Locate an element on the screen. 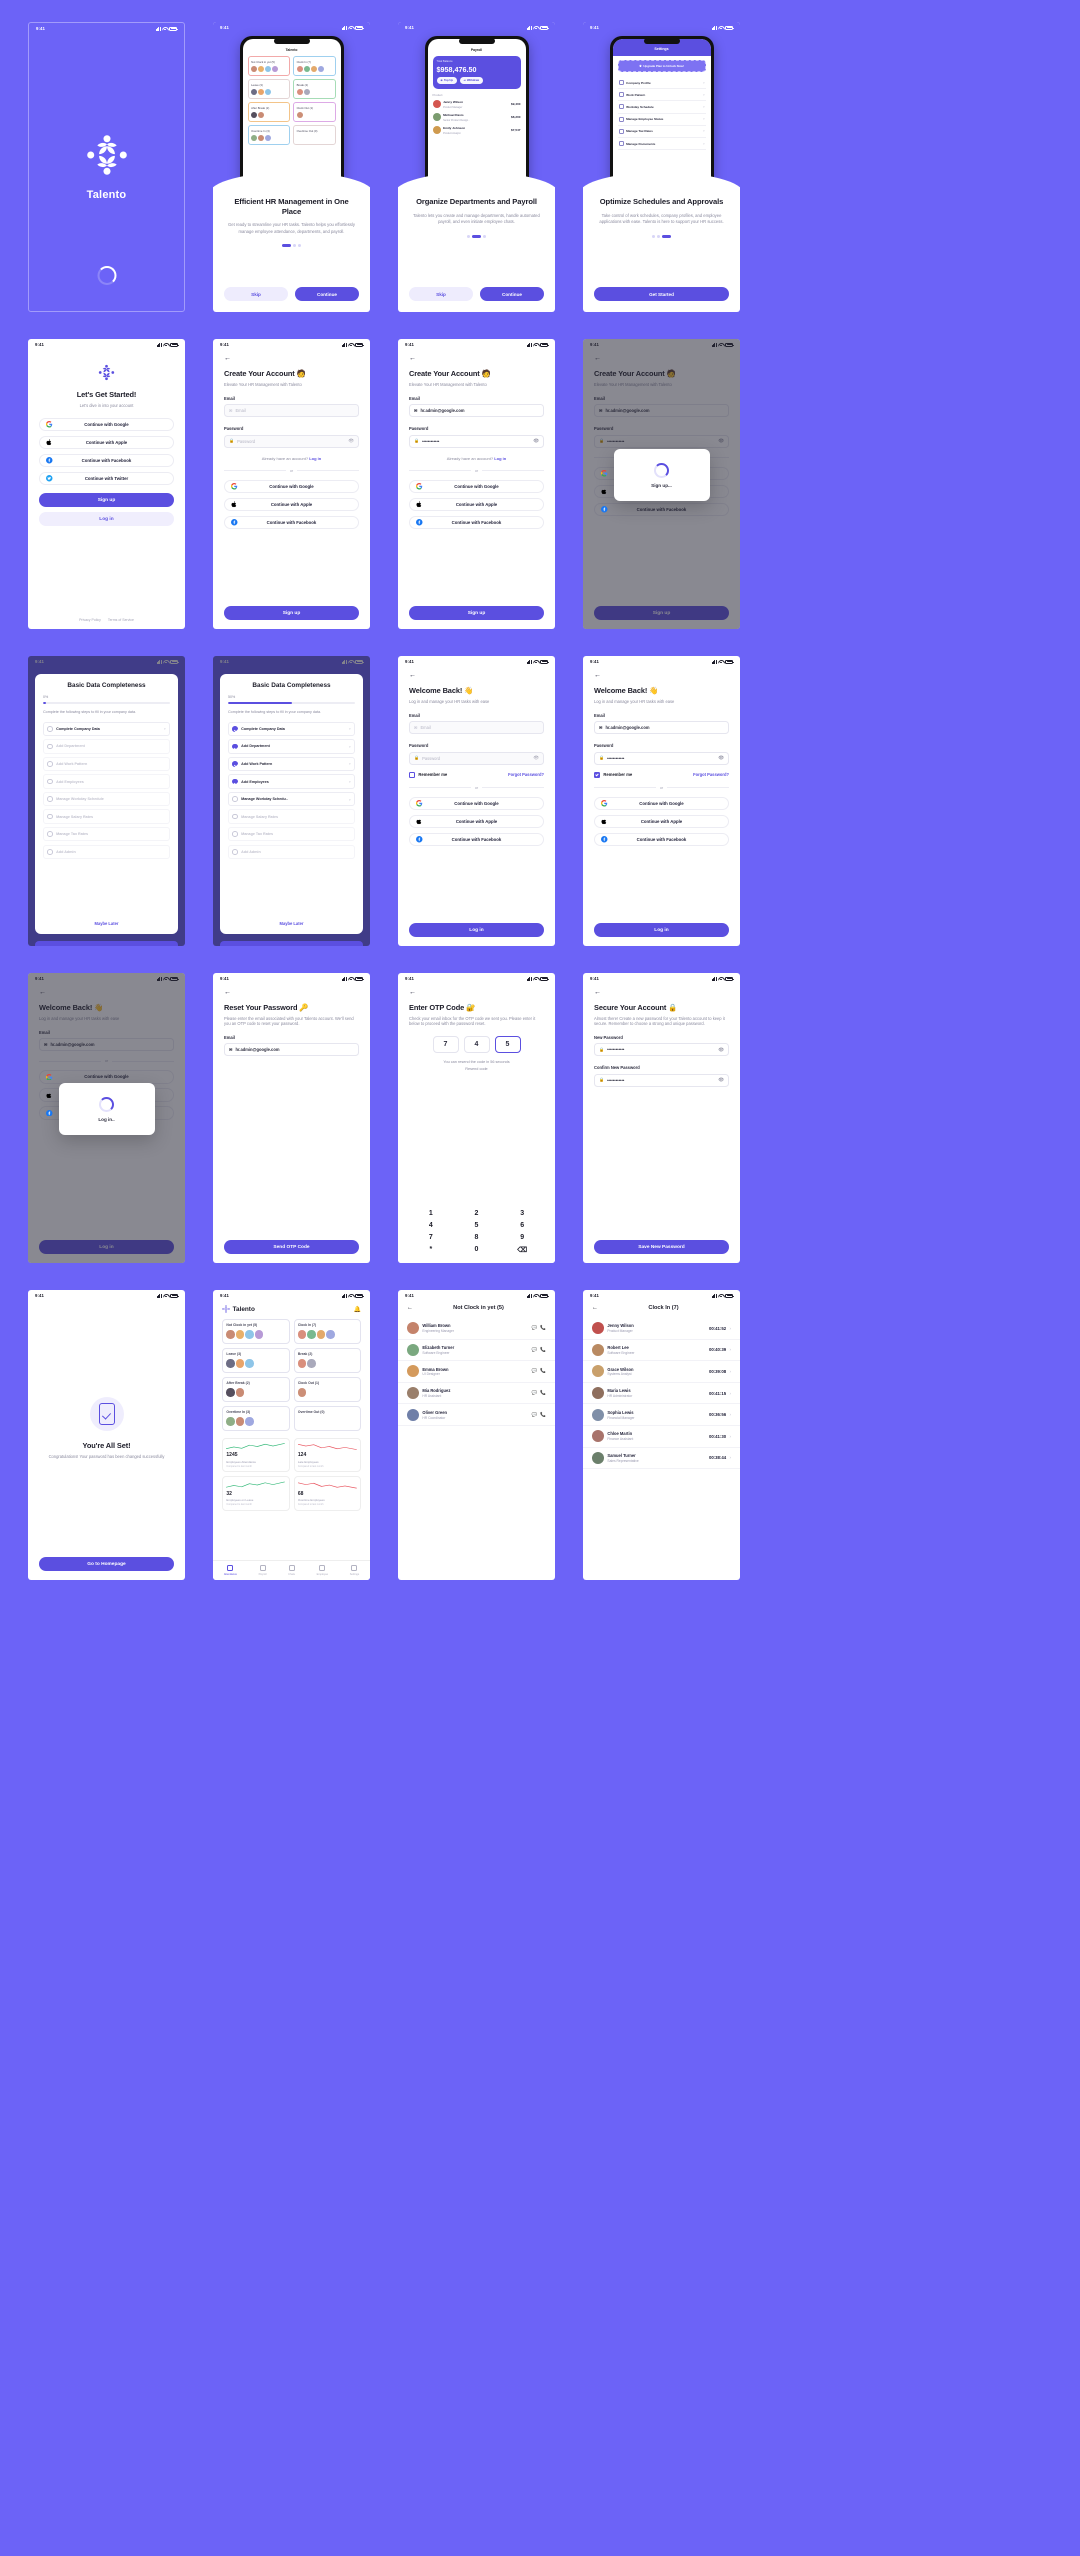 The height and width of the screenshot is (2556, 1080). otp-digit-1: 7 is located at coordinates (445, 1044).